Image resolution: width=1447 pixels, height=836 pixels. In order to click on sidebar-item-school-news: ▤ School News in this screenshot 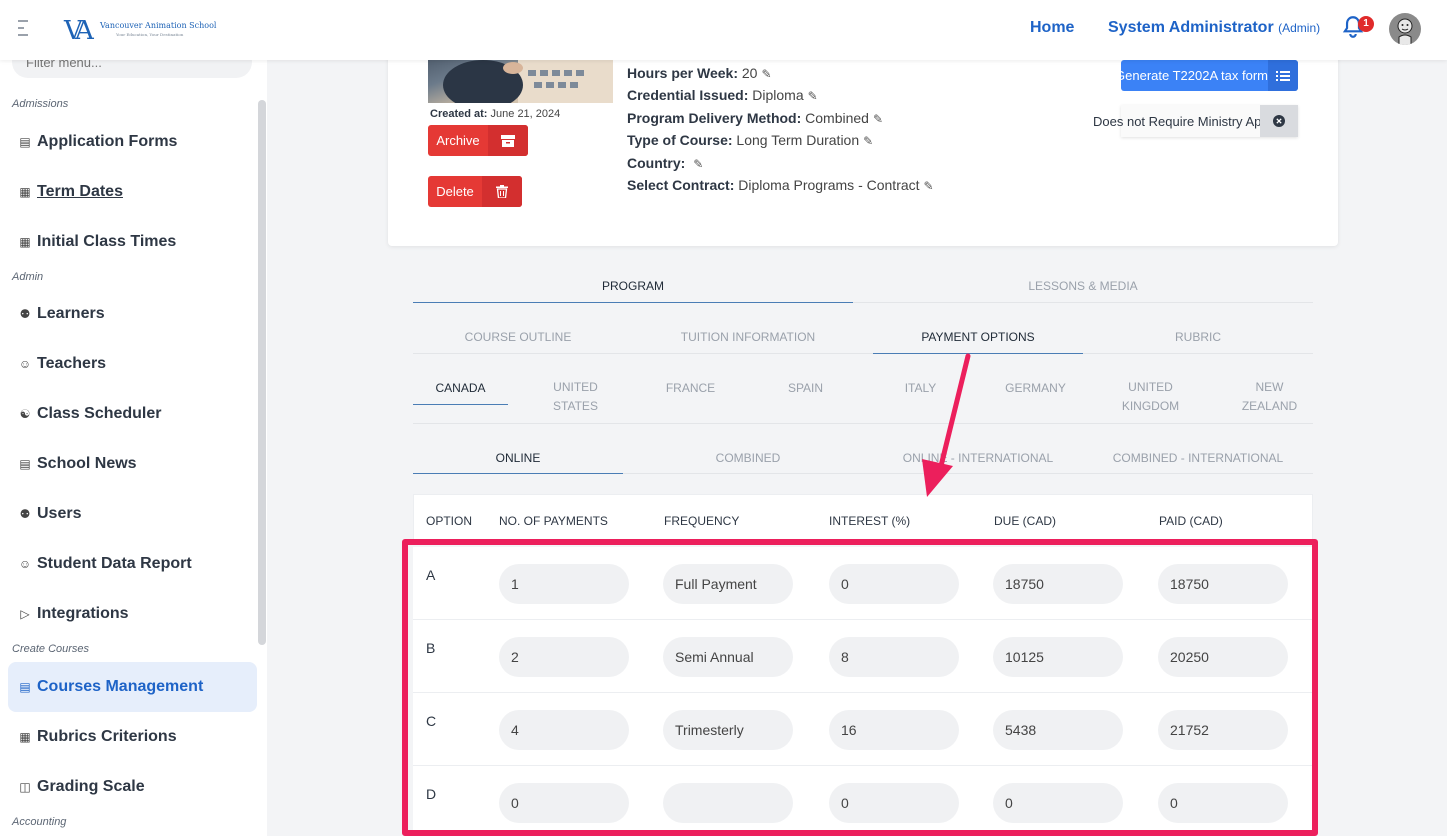, I will do `click(132, 464)`.